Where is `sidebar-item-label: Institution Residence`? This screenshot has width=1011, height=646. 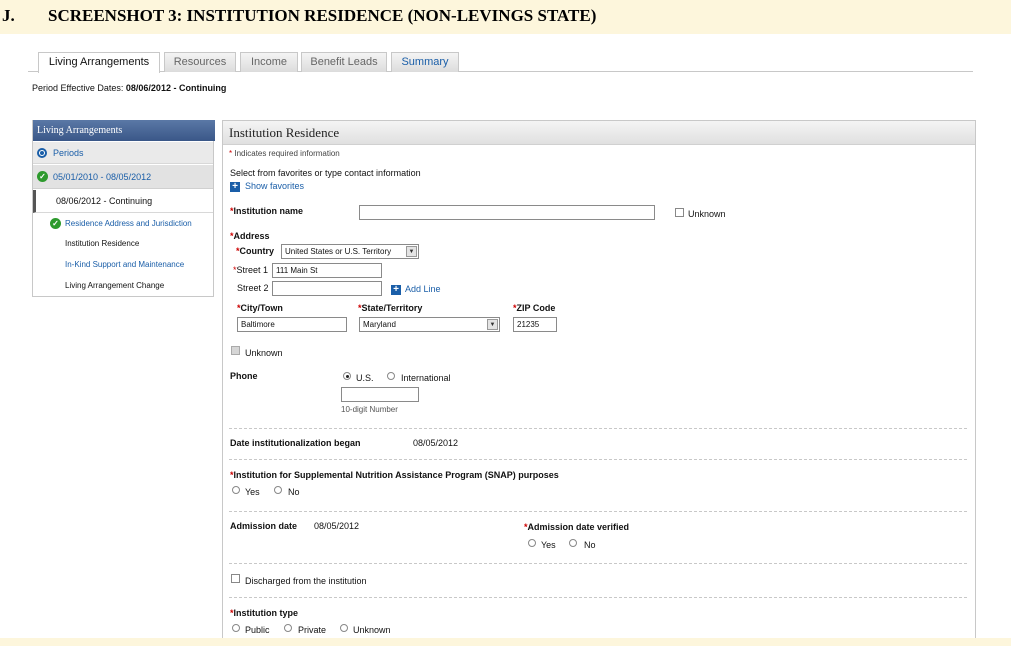
sidebar-item-label: Institution Residence is located at coordinates (102, 243).